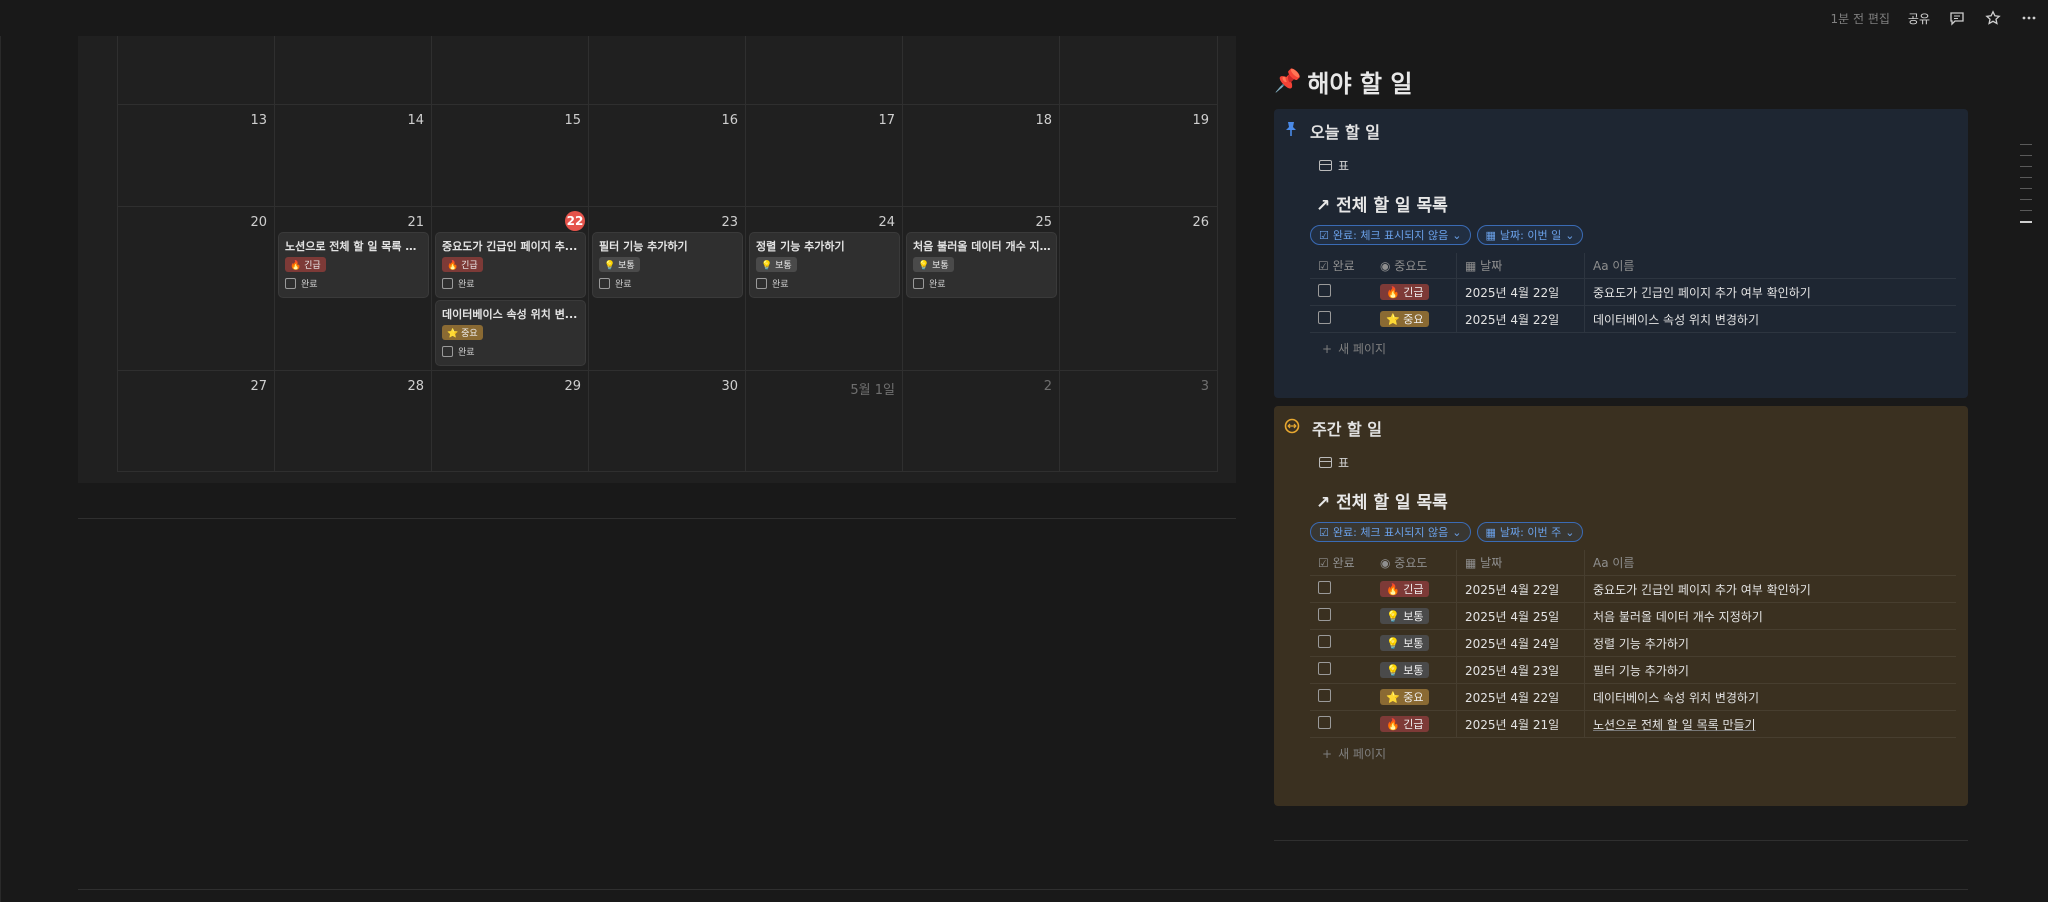 This screenshot has height=902, width=2048. I want to click on calendar-day: 3, so click(1138, 421).